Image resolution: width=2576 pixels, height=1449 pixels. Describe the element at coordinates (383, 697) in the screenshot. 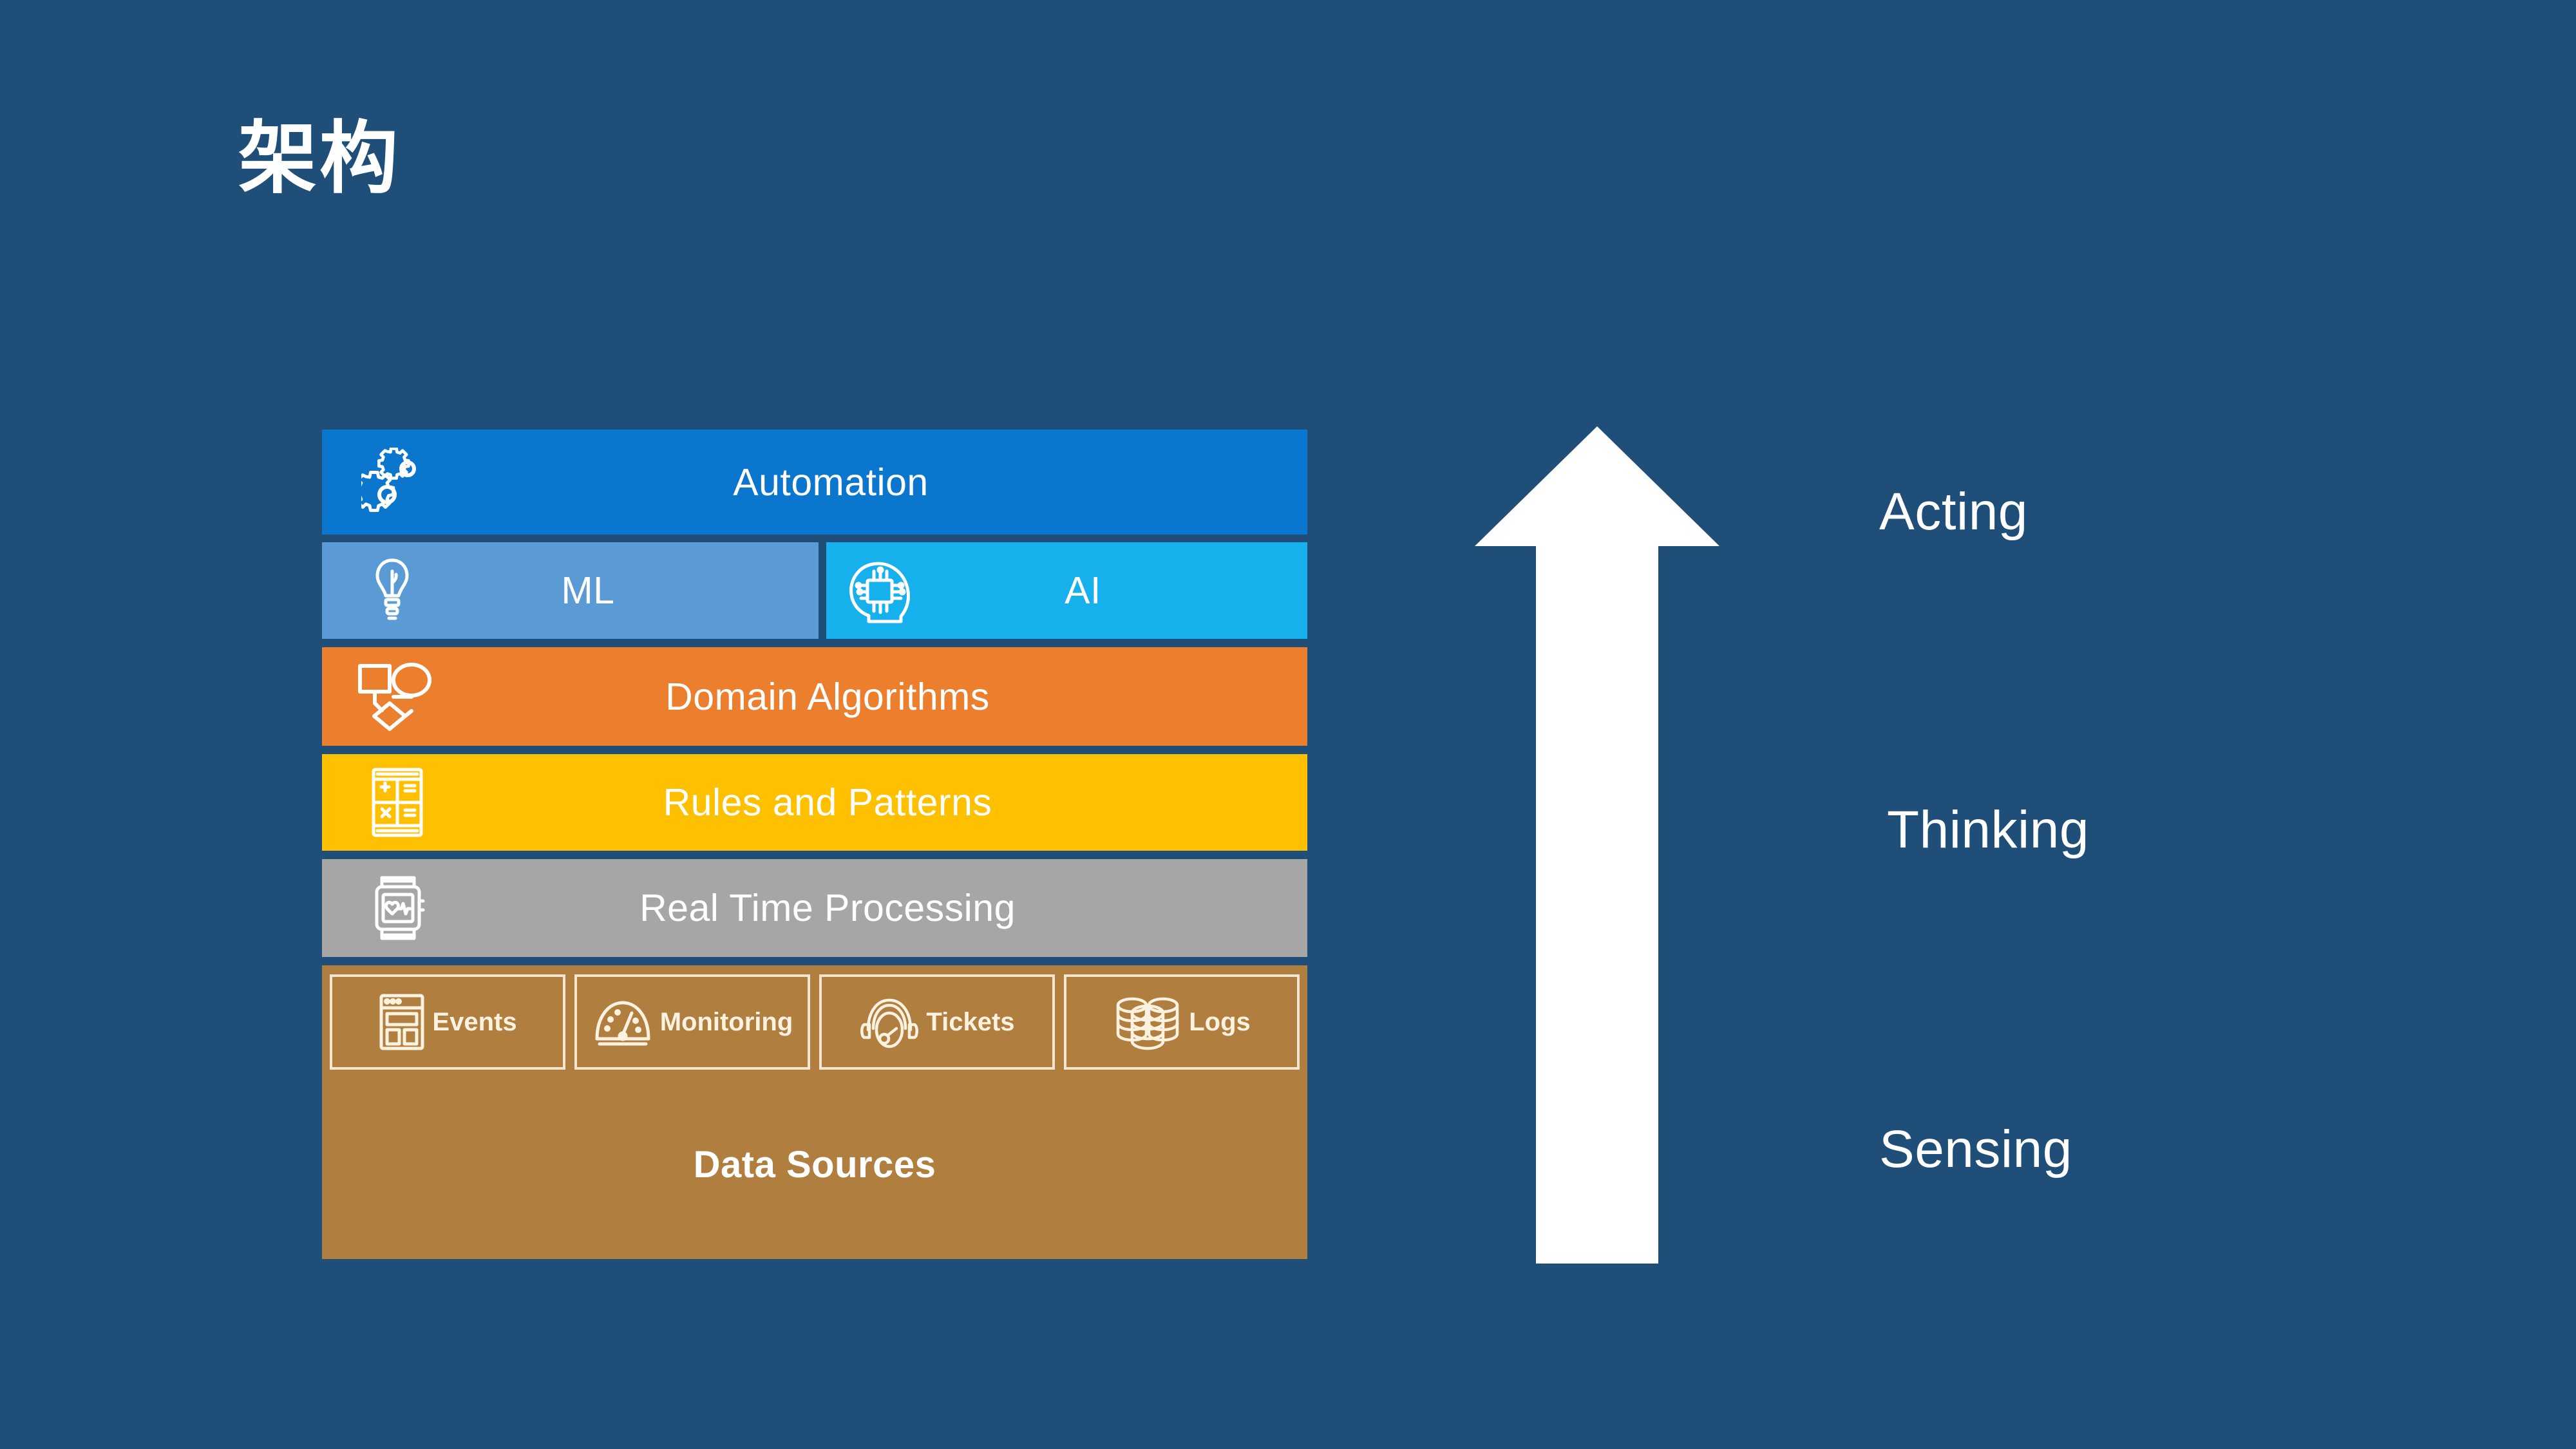

I see `flowchart-icon` at that location.